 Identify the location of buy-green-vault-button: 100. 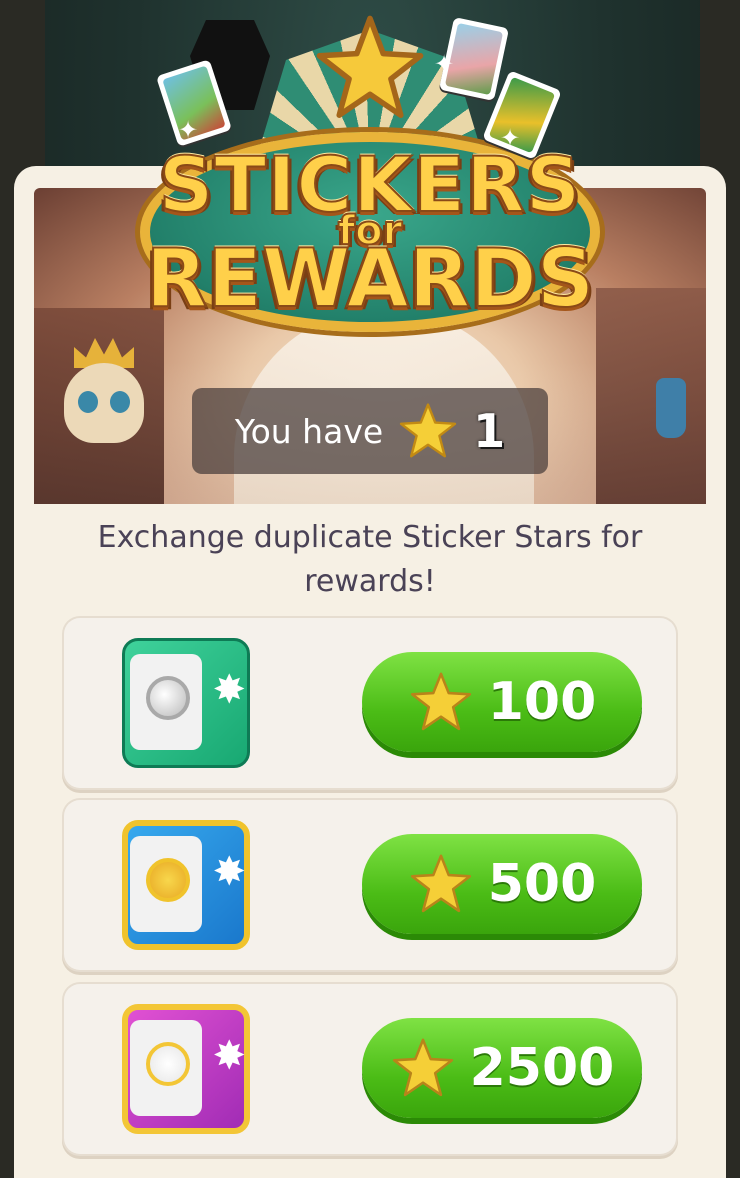
(502, 702).